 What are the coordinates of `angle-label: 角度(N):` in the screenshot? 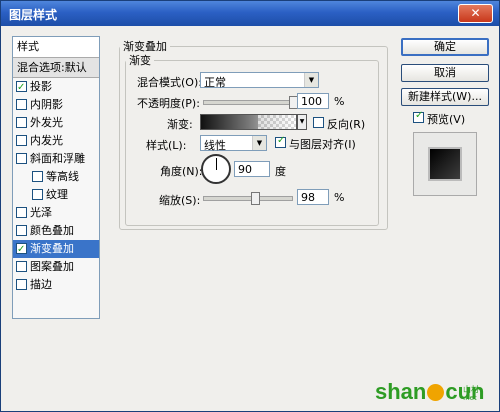 It's located at (181, 171).